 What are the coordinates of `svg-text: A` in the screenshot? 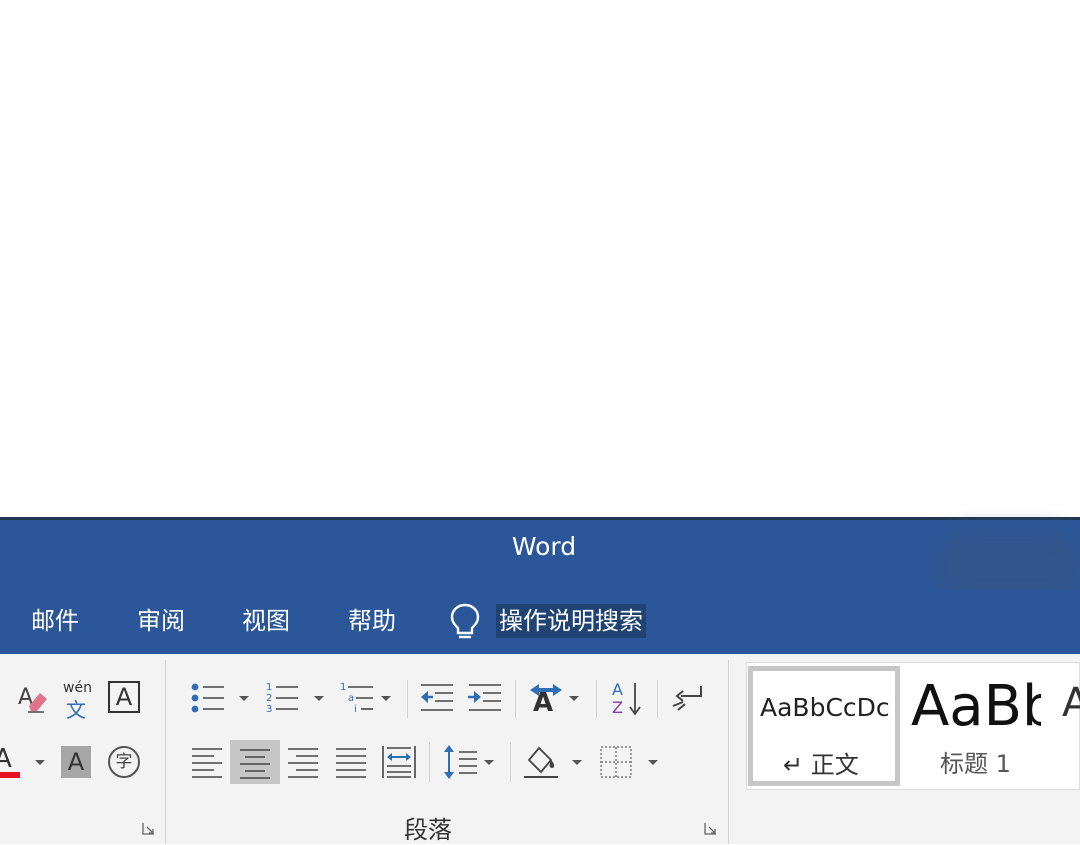 It's located at (617, 689).